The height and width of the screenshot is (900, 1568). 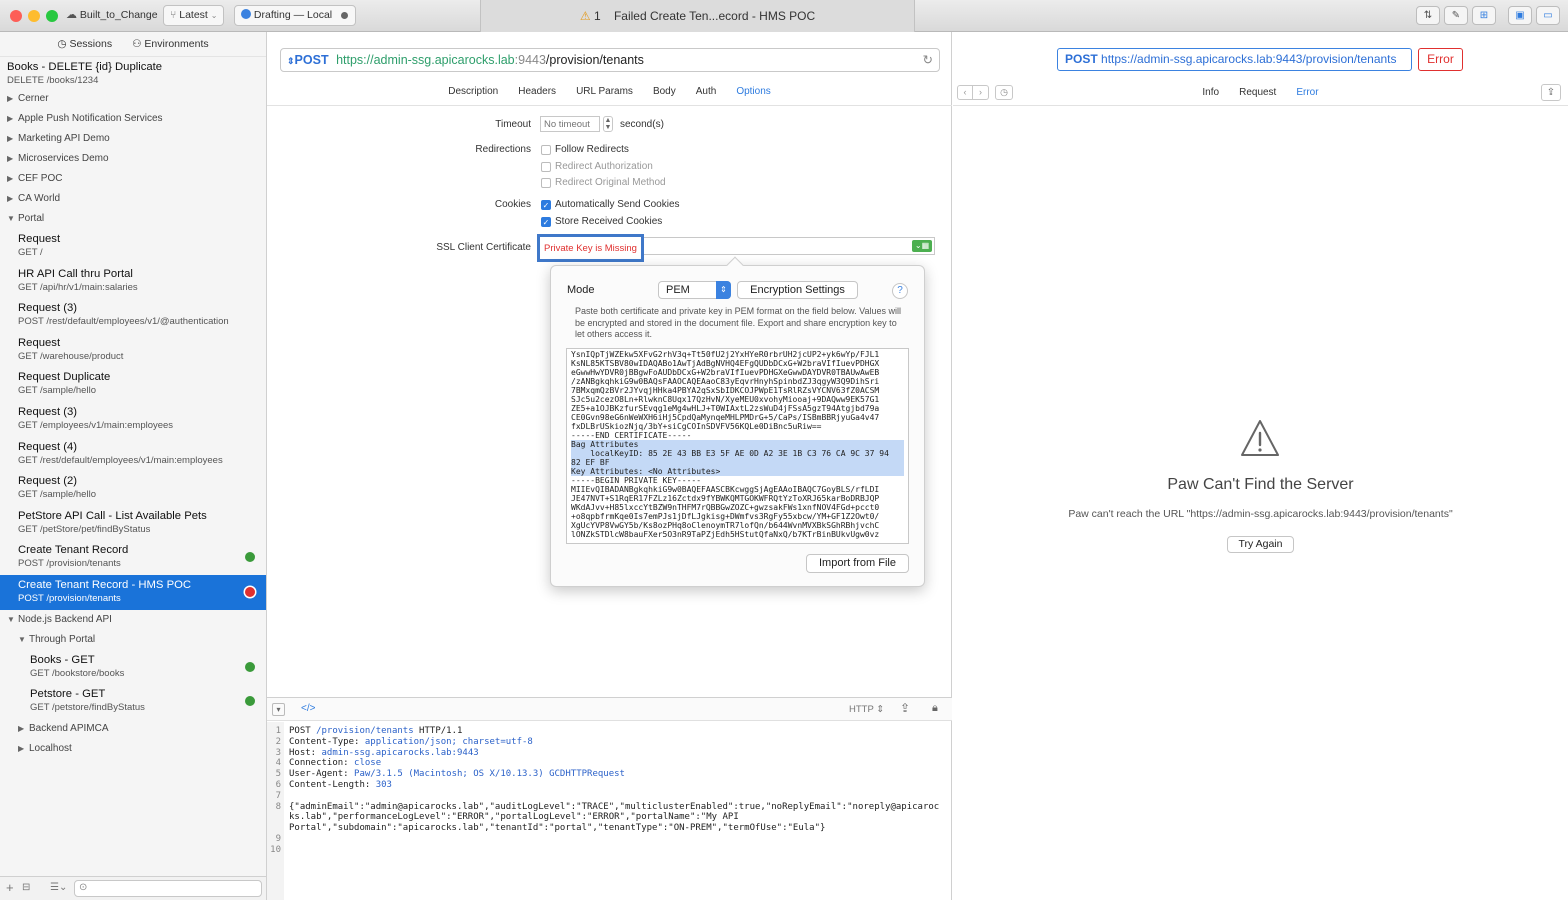 What do you see at coordinates (857, 563) in the screenshot?
I see `import-from-file-button: Import from File` at bounding box center [857, 563].